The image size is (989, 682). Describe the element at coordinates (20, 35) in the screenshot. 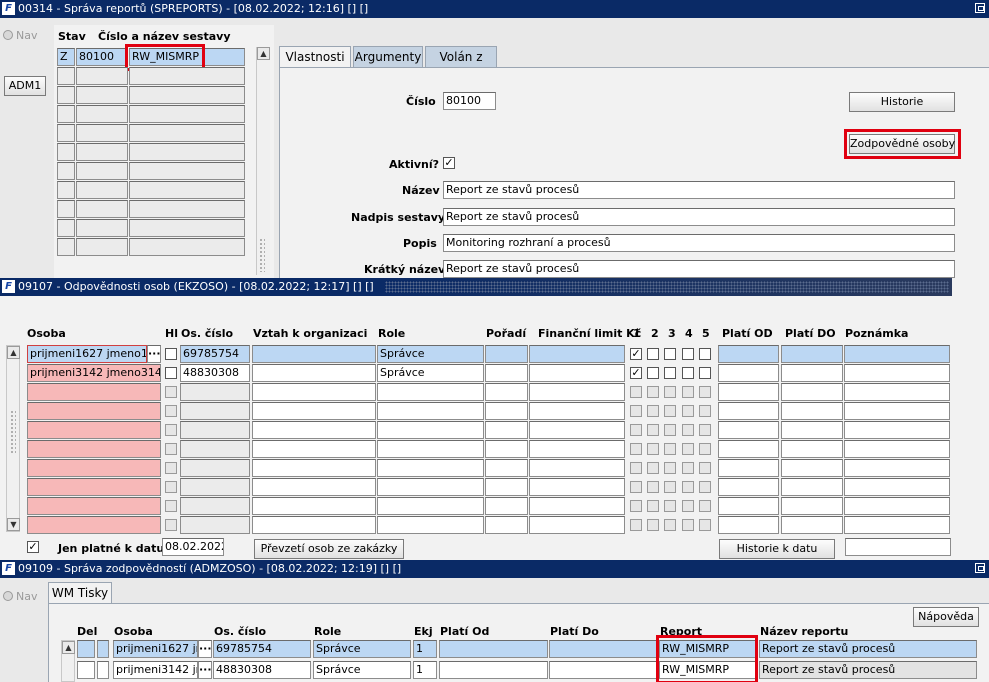

I see `nav-button: Nav` at that location.